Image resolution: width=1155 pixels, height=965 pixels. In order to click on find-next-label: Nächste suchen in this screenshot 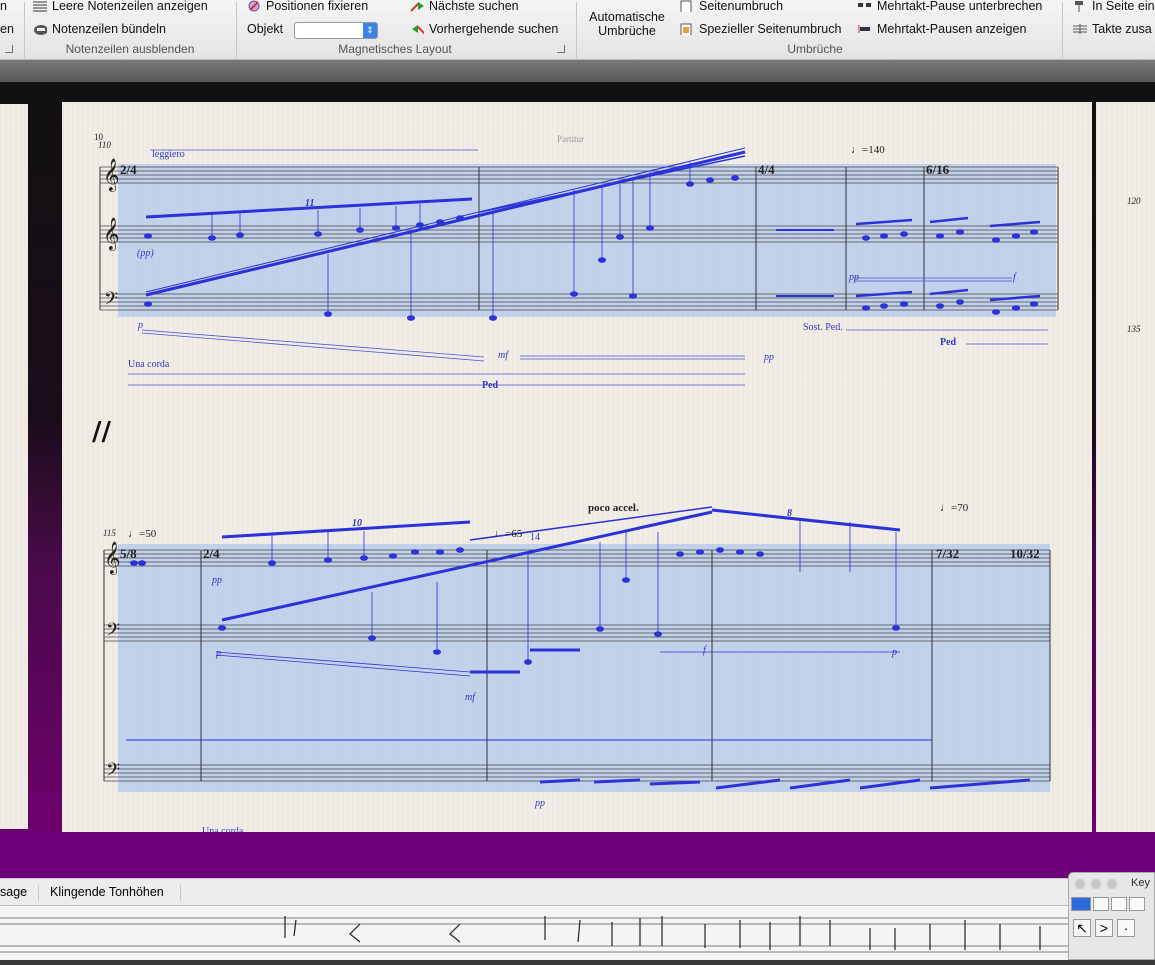, I will do `click(474, 6)`.